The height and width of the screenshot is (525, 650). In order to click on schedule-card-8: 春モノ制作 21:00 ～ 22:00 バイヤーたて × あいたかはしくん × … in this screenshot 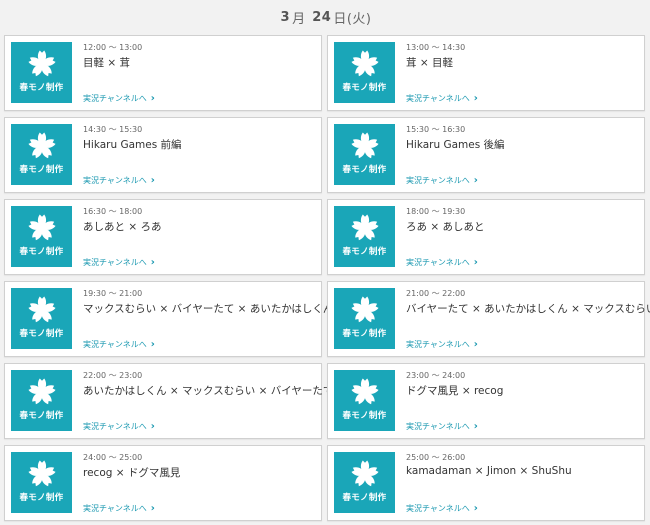, I will do `click(488, 319)`.